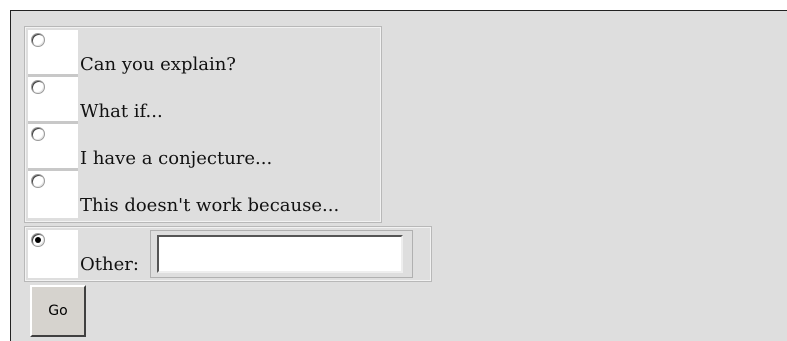 The width and height of the screenshot is (787, 341). What do you see at coordinates (38, 134) in the screenshot?
I see `radio-conjecture` at bounding box center [38, 134].